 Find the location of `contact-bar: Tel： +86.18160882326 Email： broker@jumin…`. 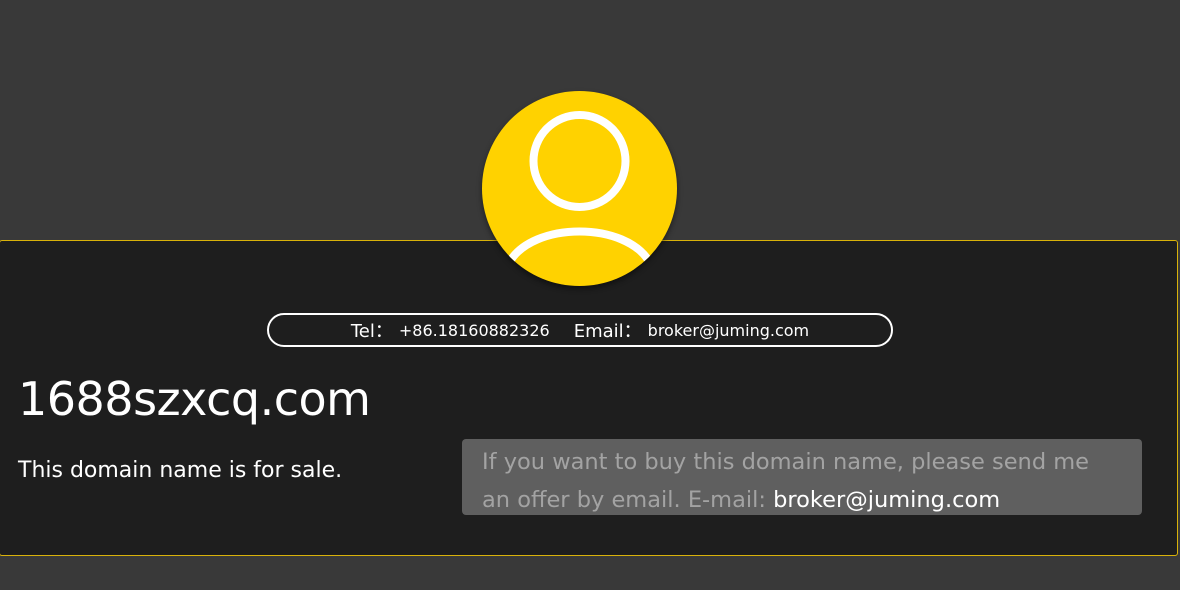

contact-bar: Tel： +86.18160882326 Email： broker@jumin… is located at coordinates (580, 330).